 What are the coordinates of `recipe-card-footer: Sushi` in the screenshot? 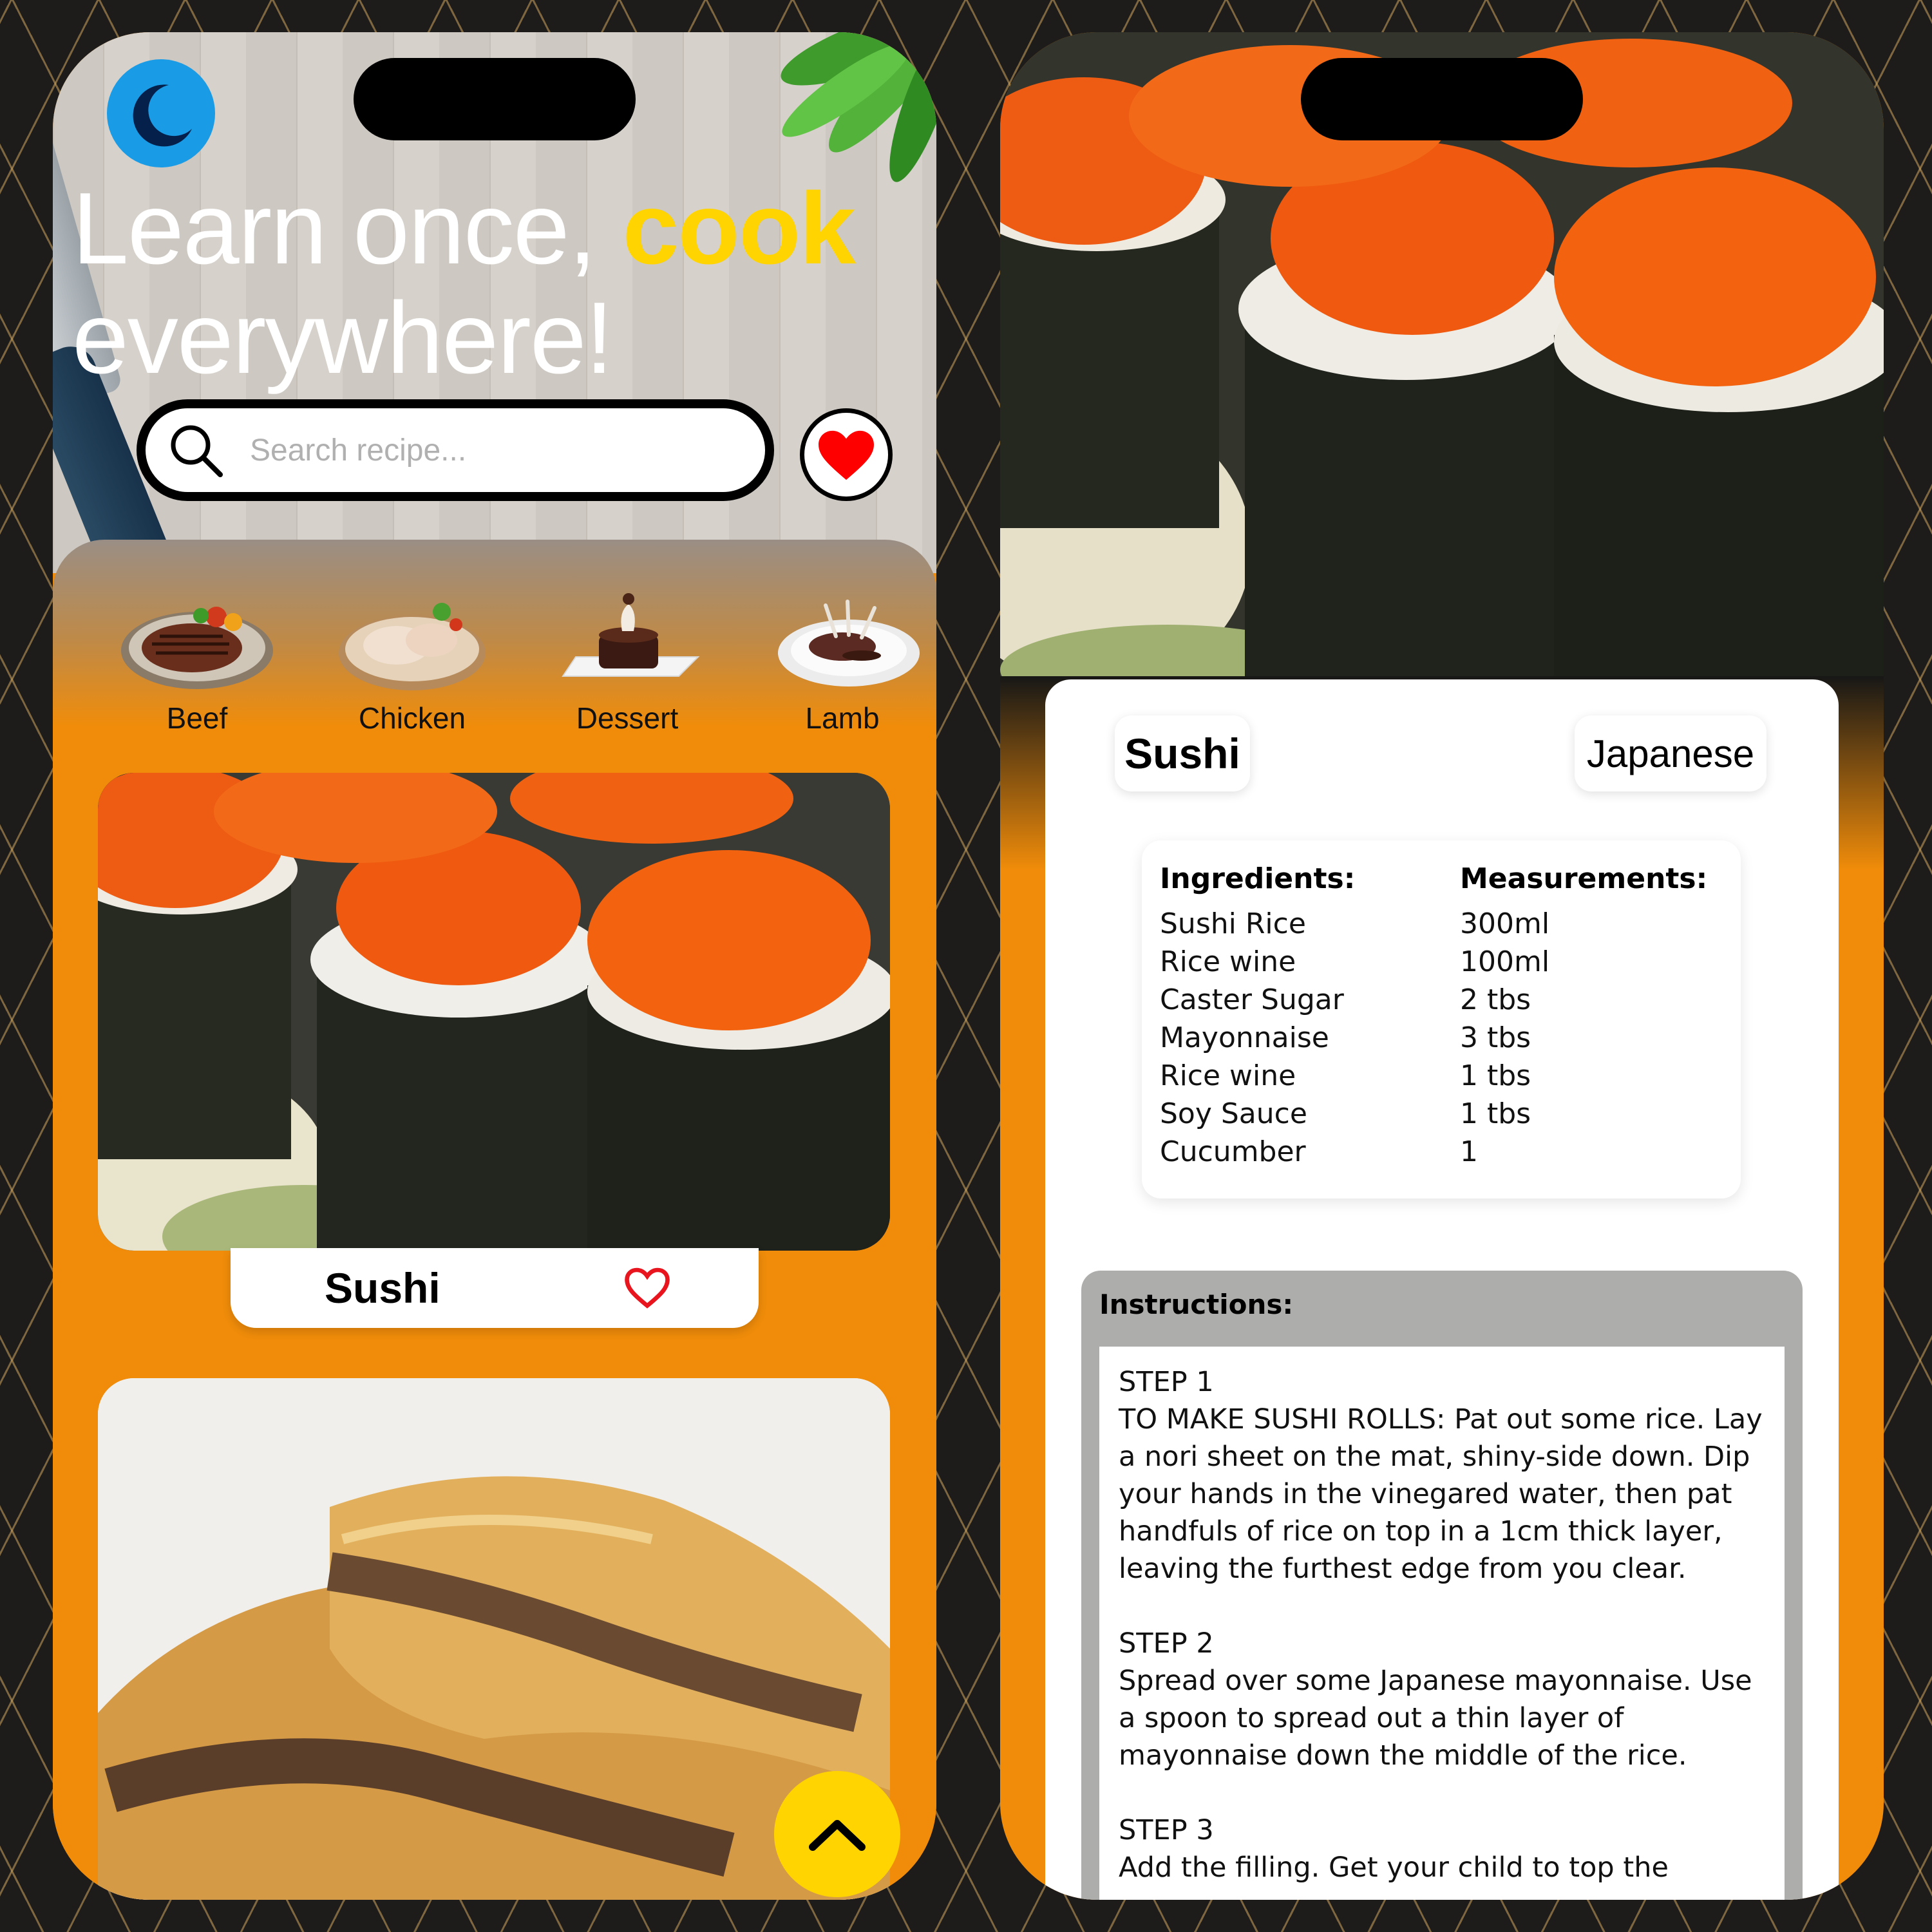 It's located at (495, 1288).